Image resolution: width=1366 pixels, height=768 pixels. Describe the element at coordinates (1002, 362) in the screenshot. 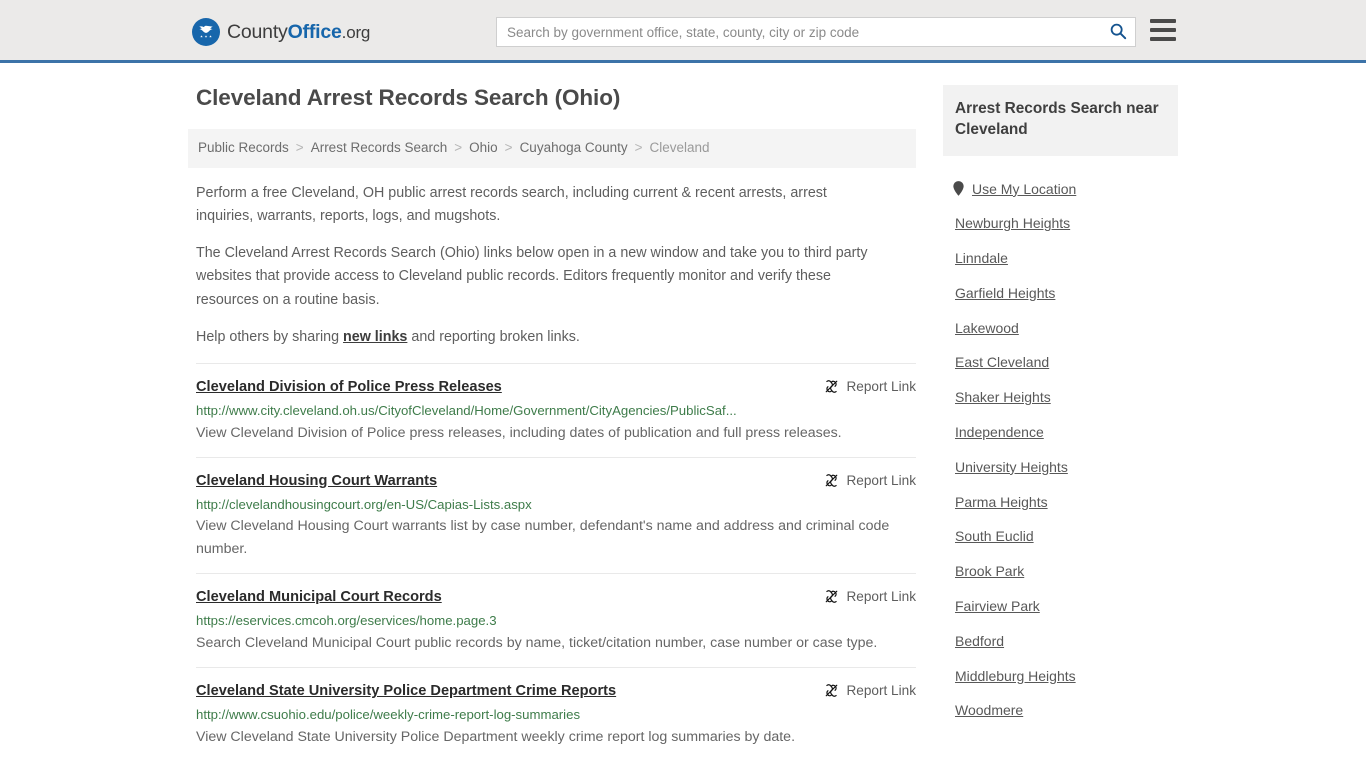

I see `sidebar-item-label: East Cleveland` at that location.